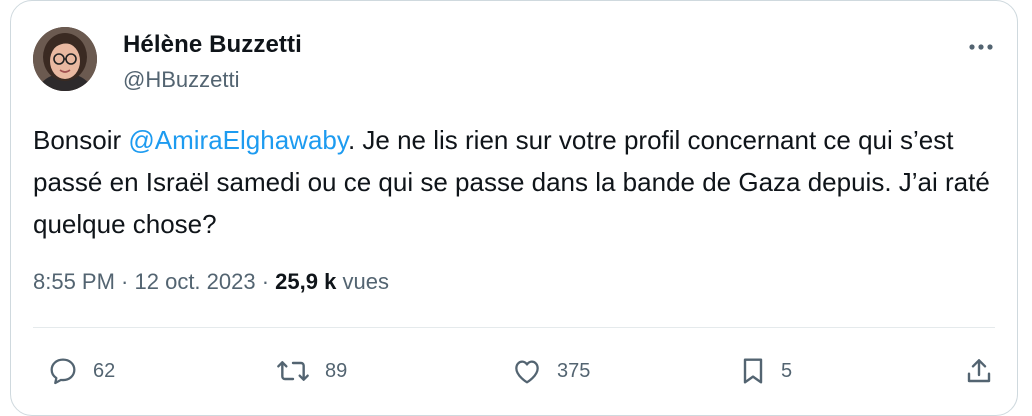 This screenshot has height=416, width=1032. I want to click on share-button, so click(979, 371).